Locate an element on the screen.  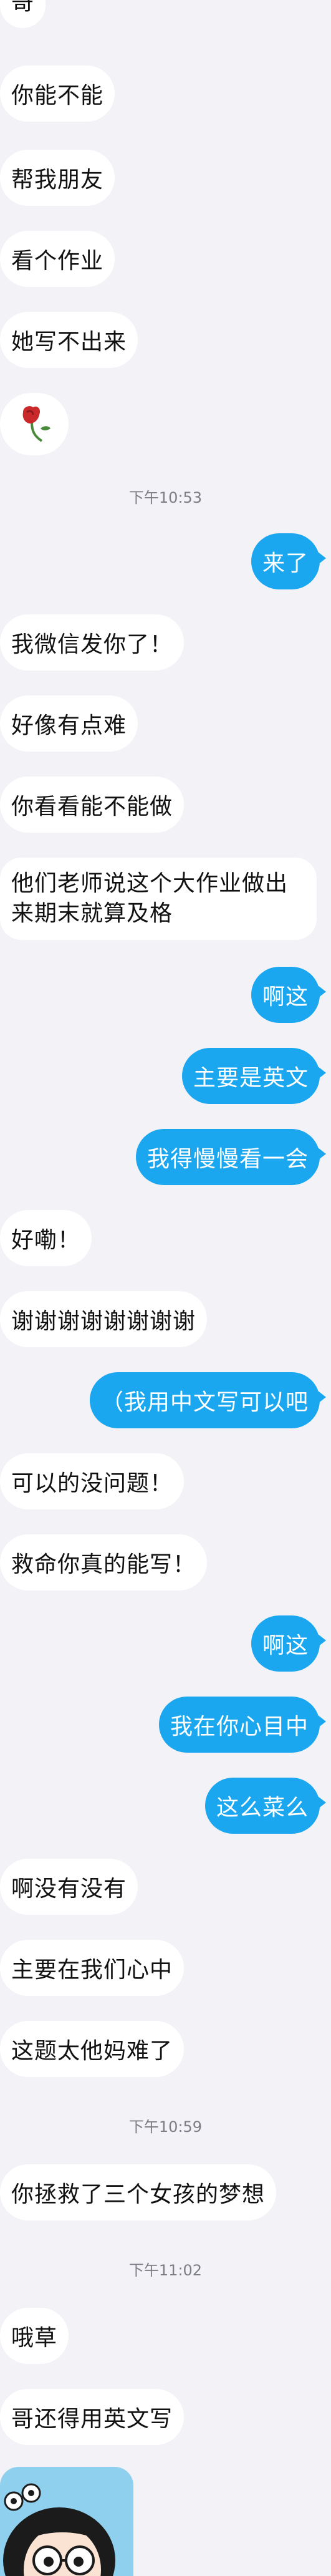
sticker-message is located at coordinates (34, 424).